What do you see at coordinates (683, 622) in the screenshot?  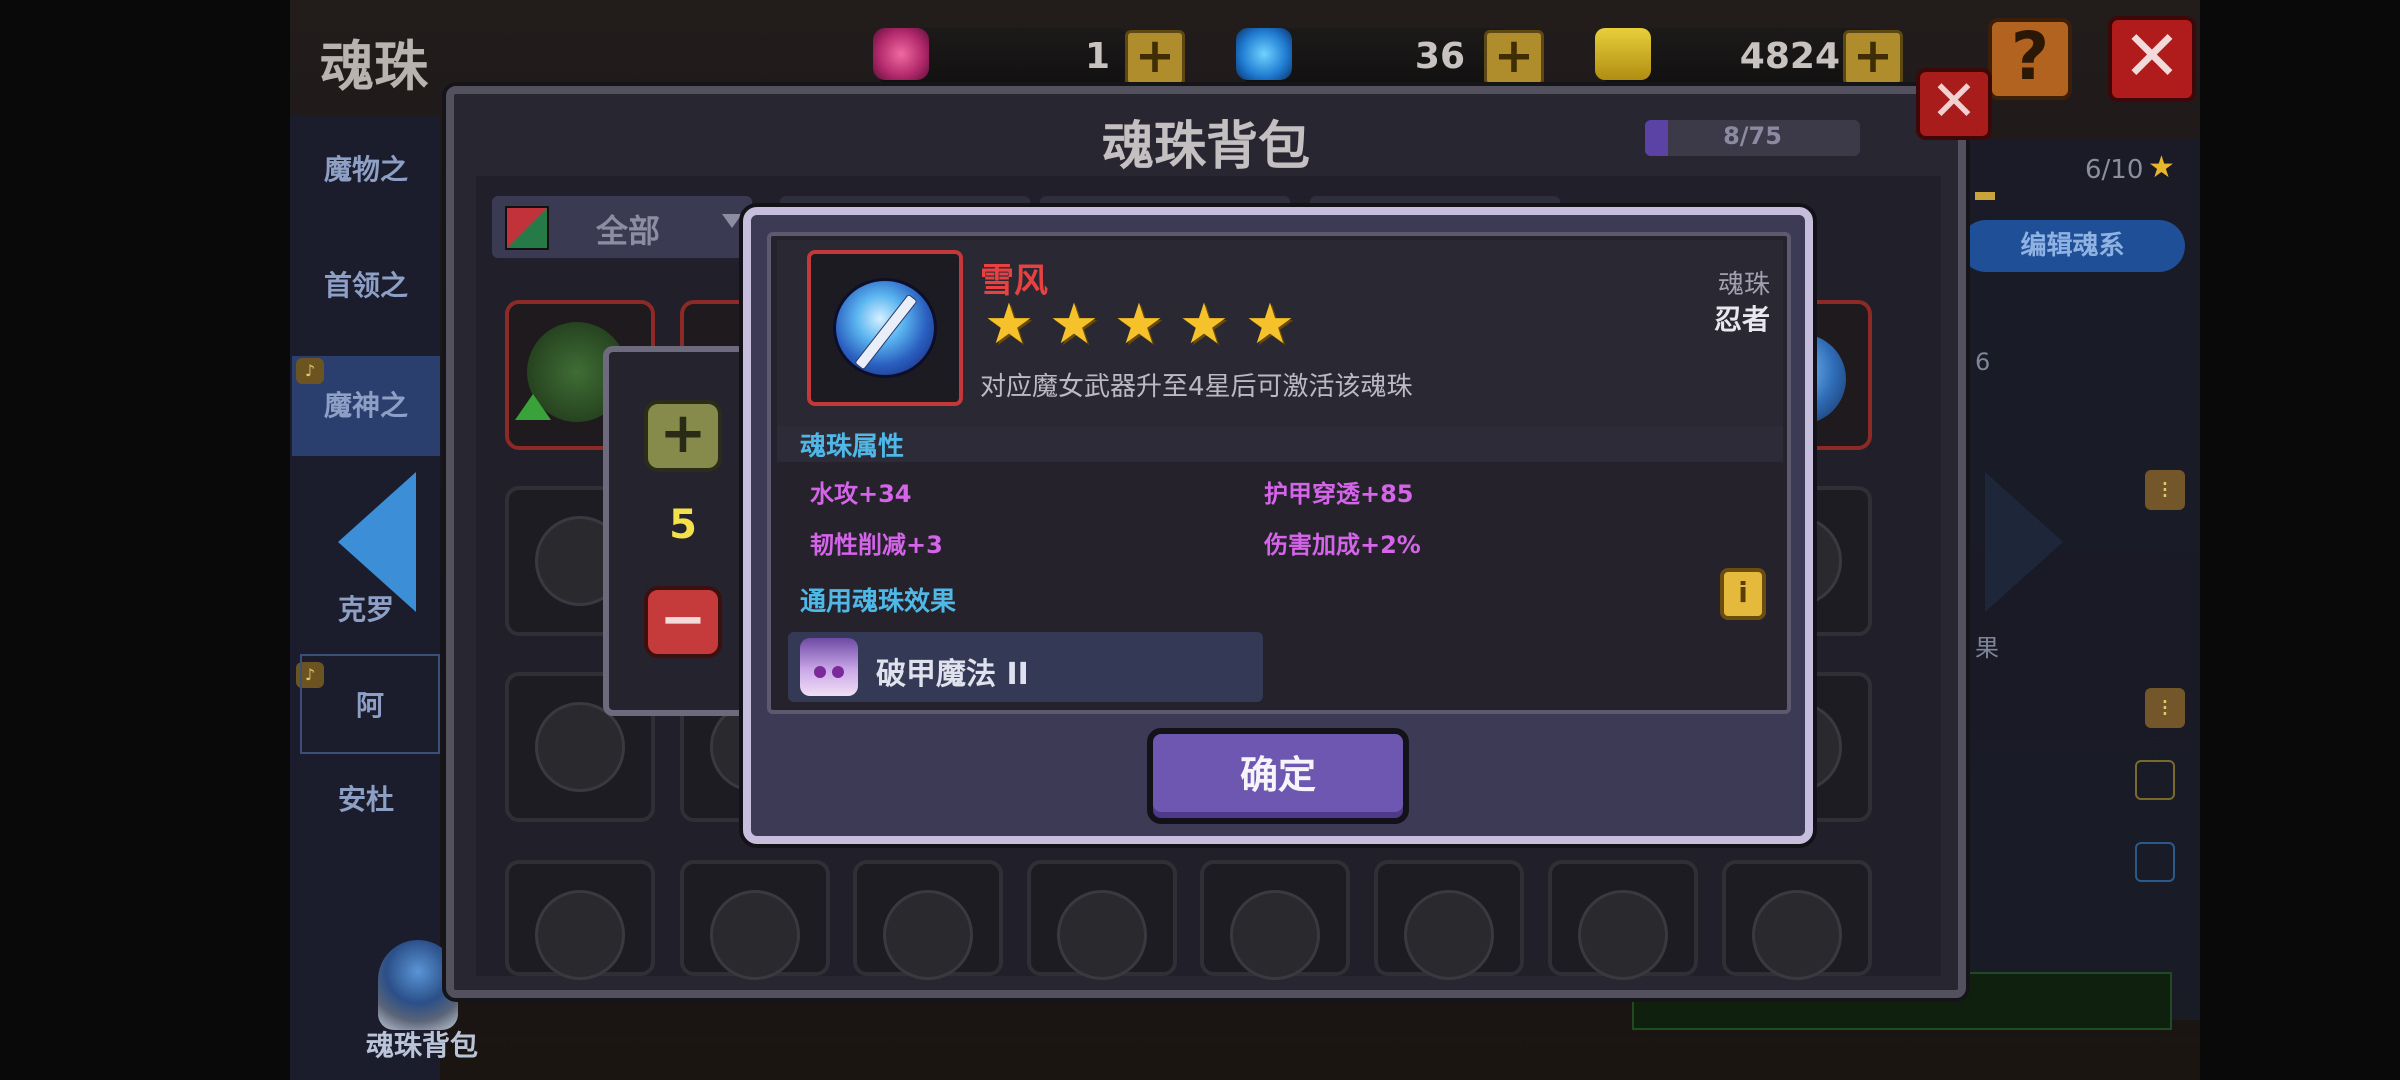 I see `decrease-quantity-button: −` at bounding box center [683, 622].